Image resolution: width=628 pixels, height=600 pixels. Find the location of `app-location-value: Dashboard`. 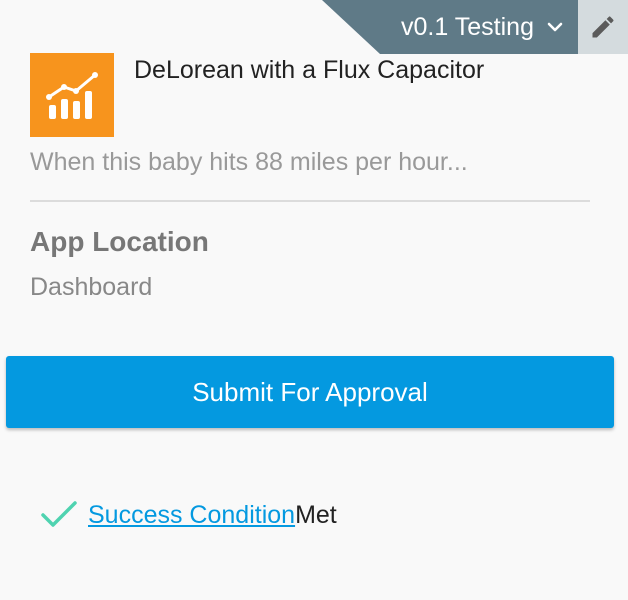

app-location-value: Dashboard is located at coordinates (91, 287).